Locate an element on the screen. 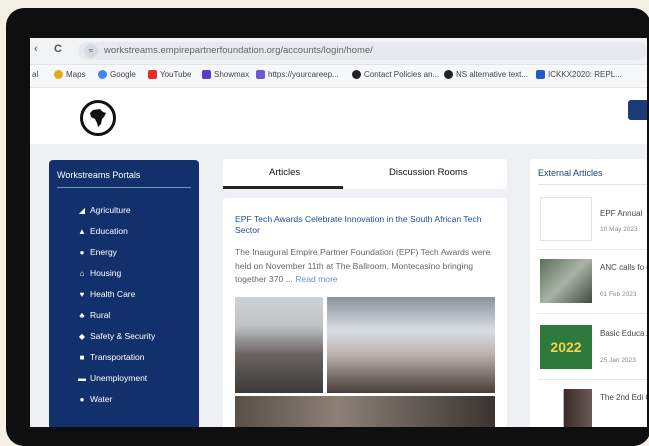 The width and height of the screenshot is (649, 446). lightbulb-icon: ● is located at coordinates (82, 252).